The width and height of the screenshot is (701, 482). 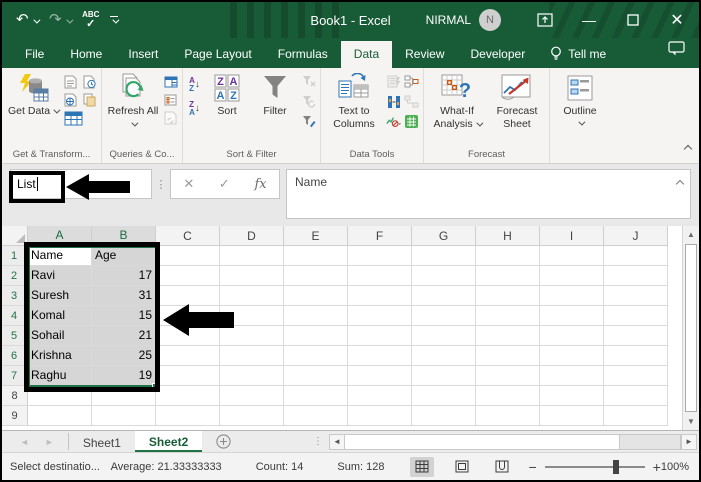 What do you see at coordinates (124, 316) in the screenshot?
I see `cell-B4: 15` at bounding box center [124, 316].